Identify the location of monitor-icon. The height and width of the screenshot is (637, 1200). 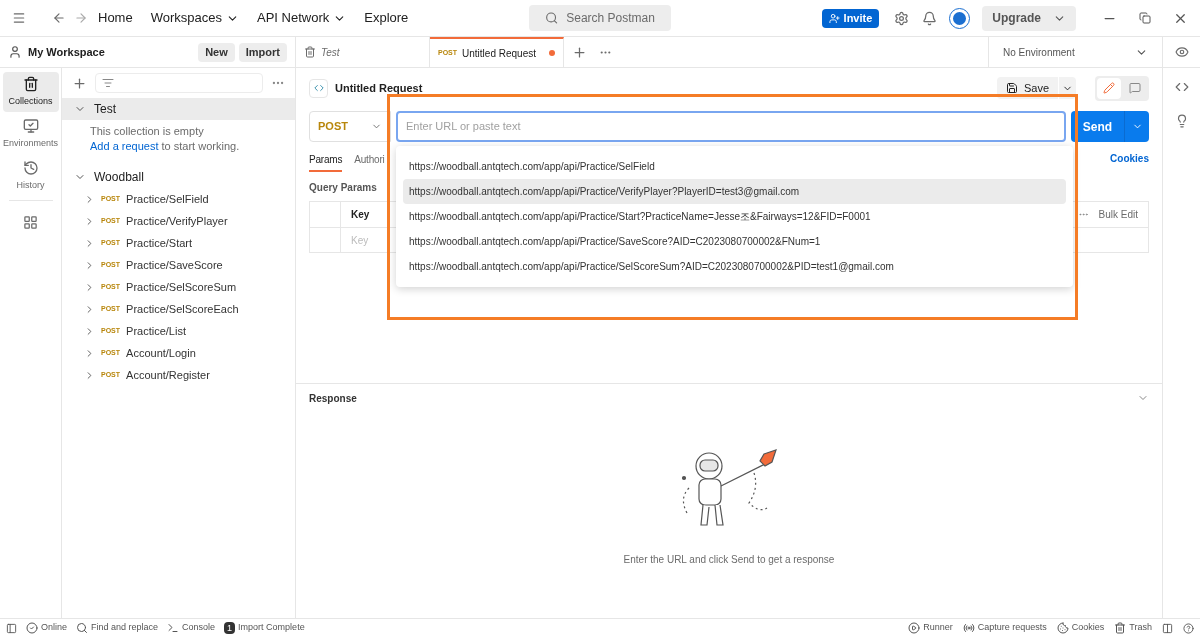
(30, 125).